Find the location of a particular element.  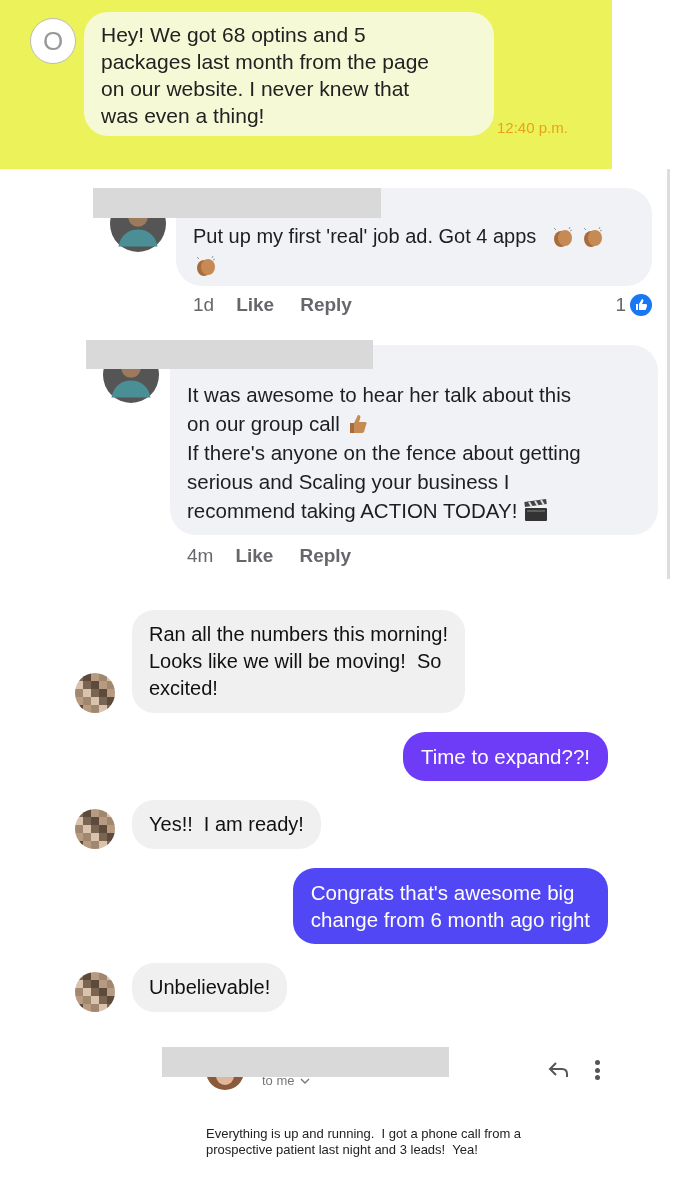

email-body: Everything is up and running. I got a phone call from a is located at coordinates (364, 1134).